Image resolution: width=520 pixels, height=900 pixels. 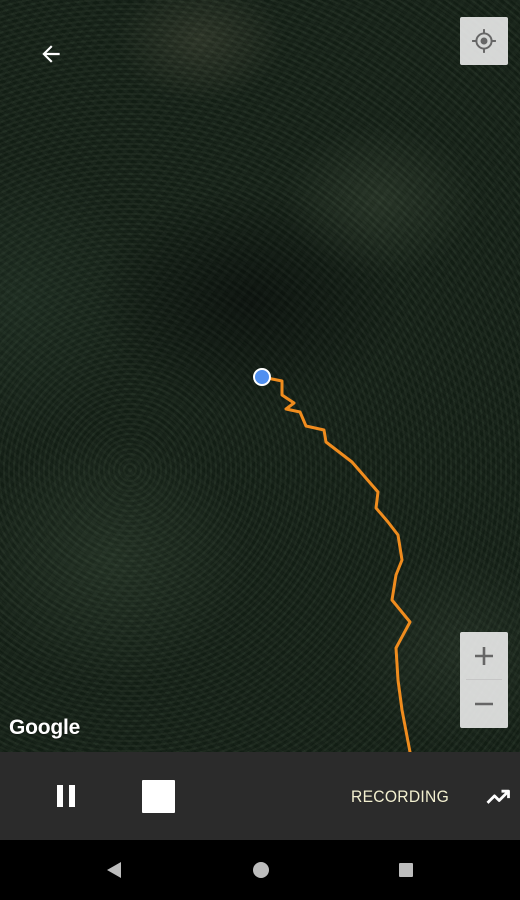 I want to click on trending-up-icon, so click(x=498, y=796).